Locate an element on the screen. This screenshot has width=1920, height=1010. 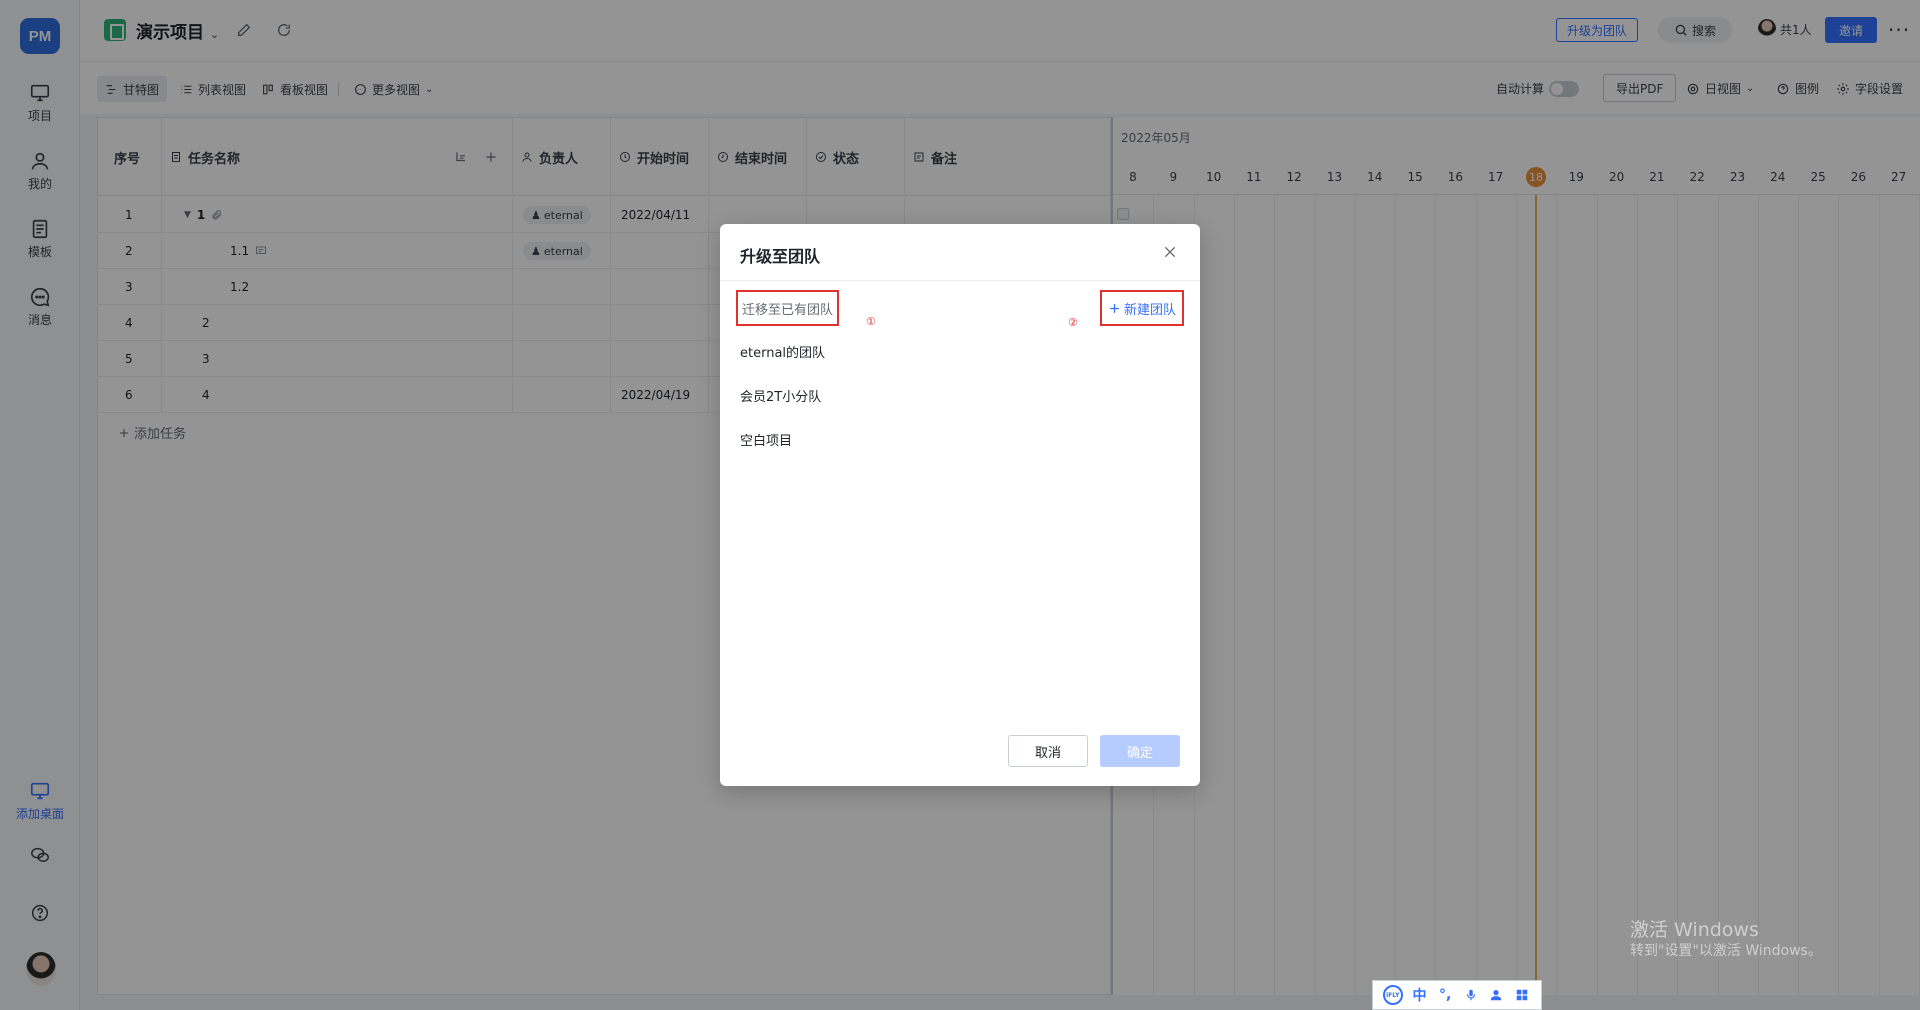
team-option: eternal的团队 is located at coordinates (782, 351).